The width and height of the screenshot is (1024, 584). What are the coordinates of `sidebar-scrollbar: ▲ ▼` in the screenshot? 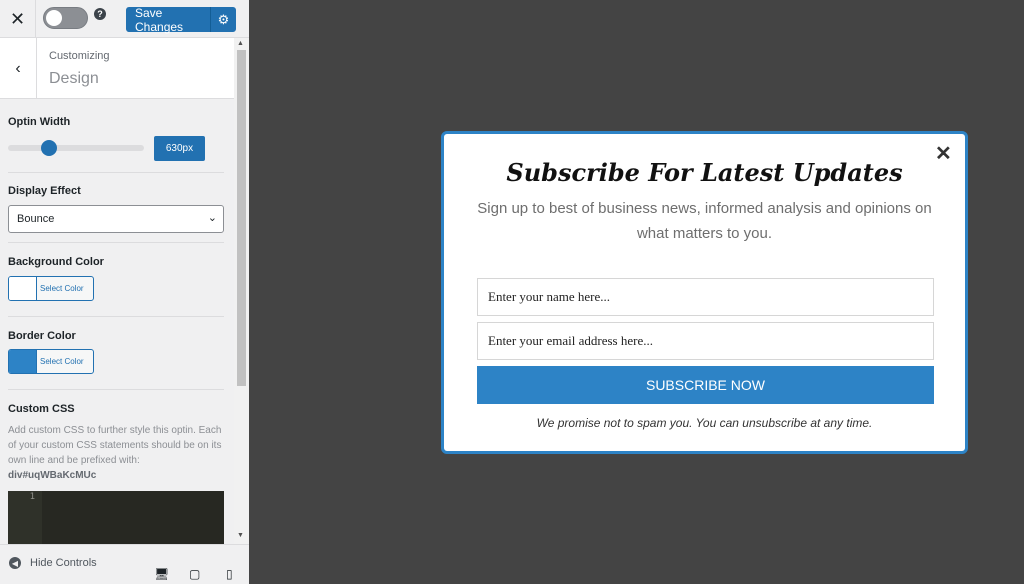 It's located at (241, 291).